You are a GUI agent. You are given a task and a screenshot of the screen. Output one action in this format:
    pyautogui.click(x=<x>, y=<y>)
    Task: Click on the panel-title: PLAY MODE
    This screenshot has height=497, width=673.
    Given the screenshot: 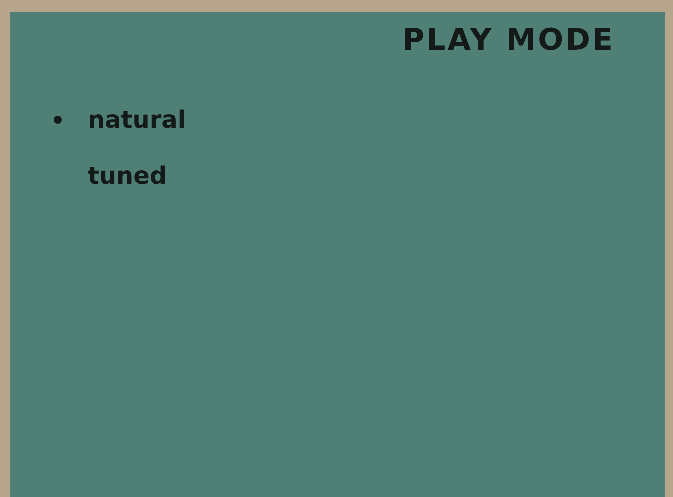 What is the action you would take?
    pyautogui.click(x=508, y=41)
    